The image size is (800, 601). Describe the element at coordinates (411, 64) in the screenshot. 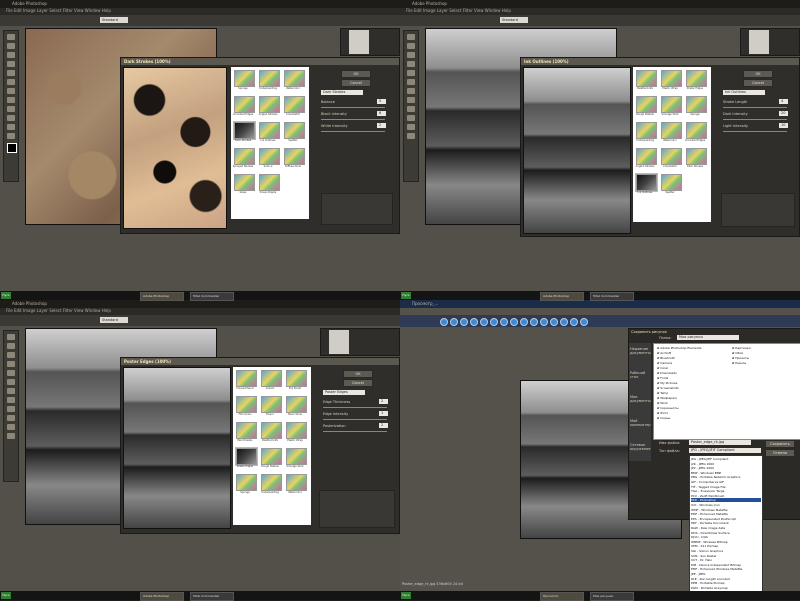

I see `crop-tool-icon` at that location.